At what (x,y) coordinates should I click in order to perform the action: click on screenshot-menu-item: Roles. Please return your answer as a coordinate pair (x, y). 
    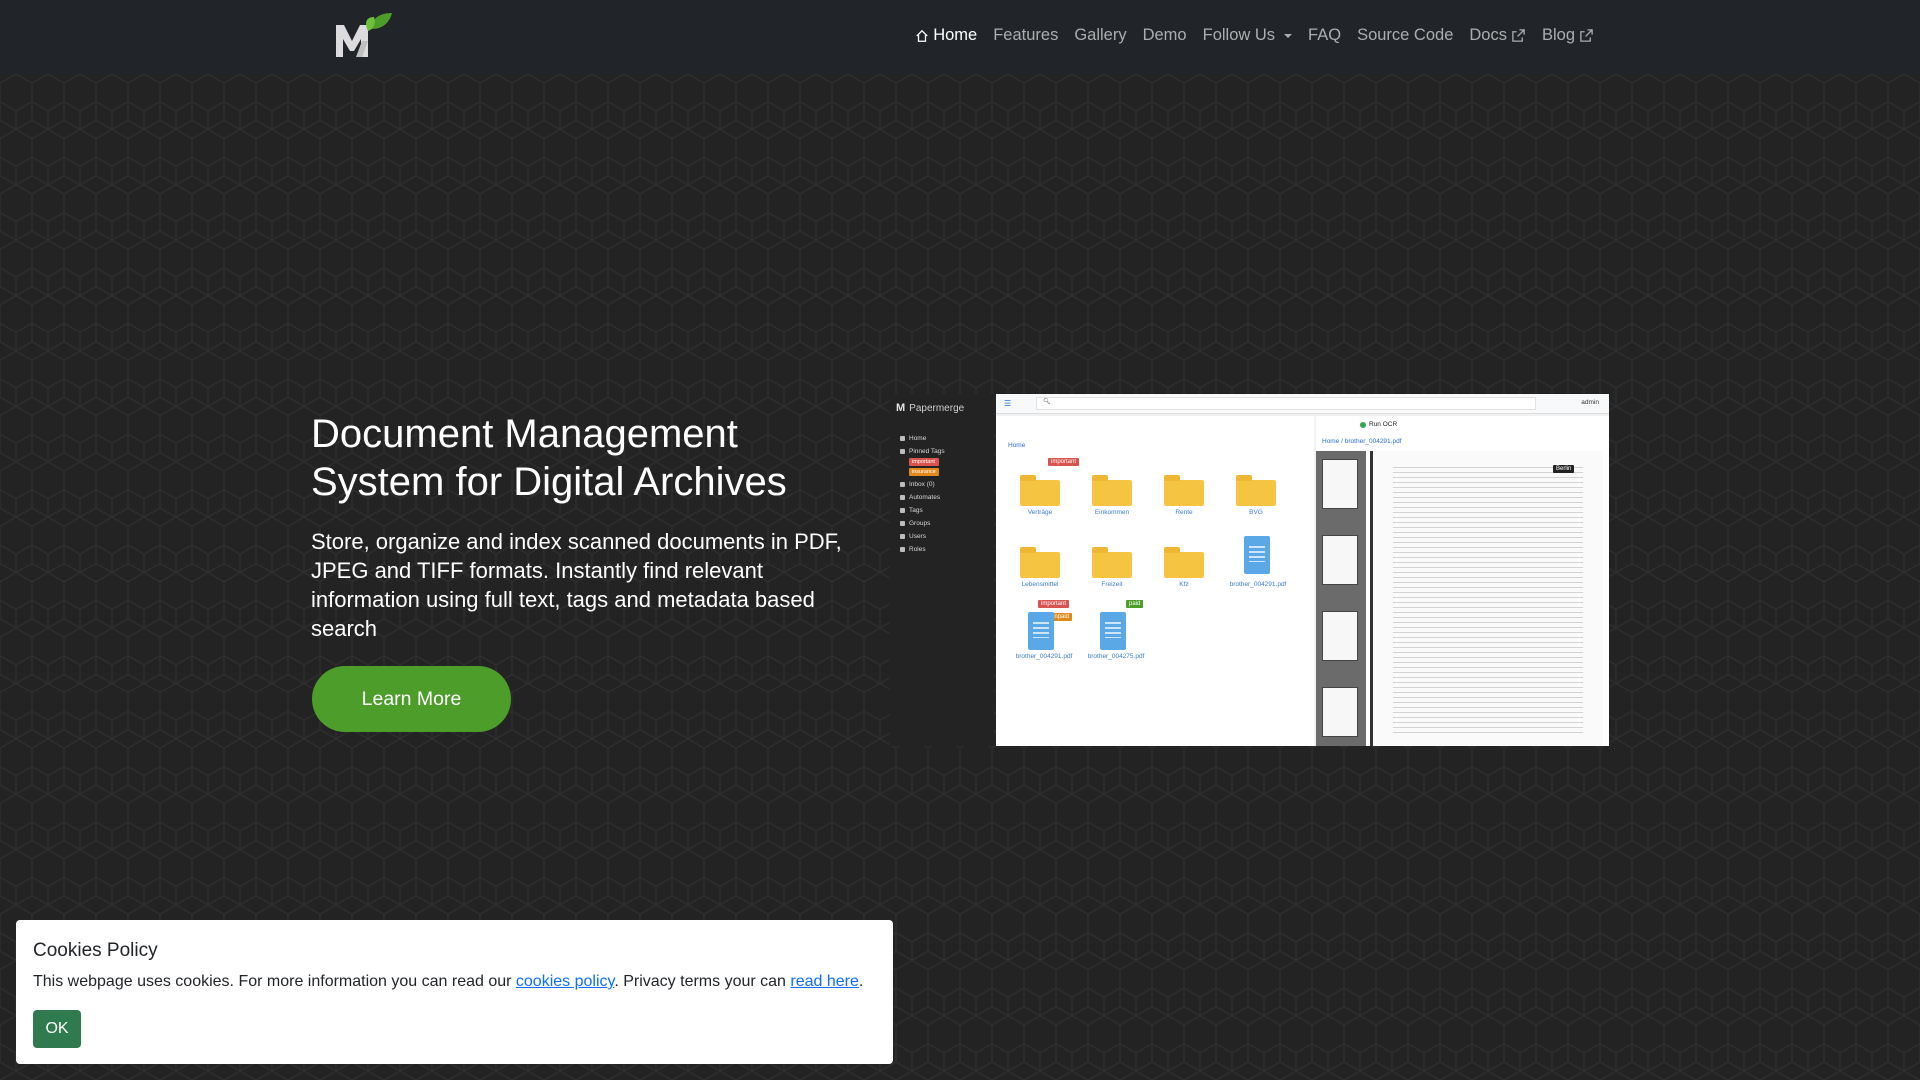
    Looking at the image, I should click on (922, 549).